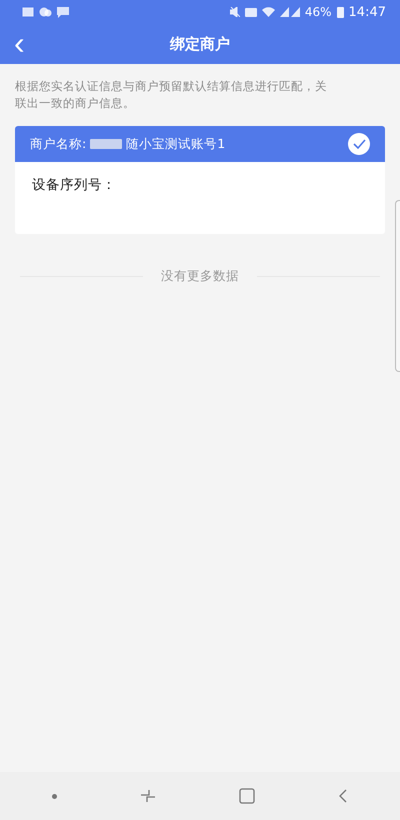 Image resolution: width=400 pixels, height=820 pixels. I want to click on check-icon, so click(359, 144).